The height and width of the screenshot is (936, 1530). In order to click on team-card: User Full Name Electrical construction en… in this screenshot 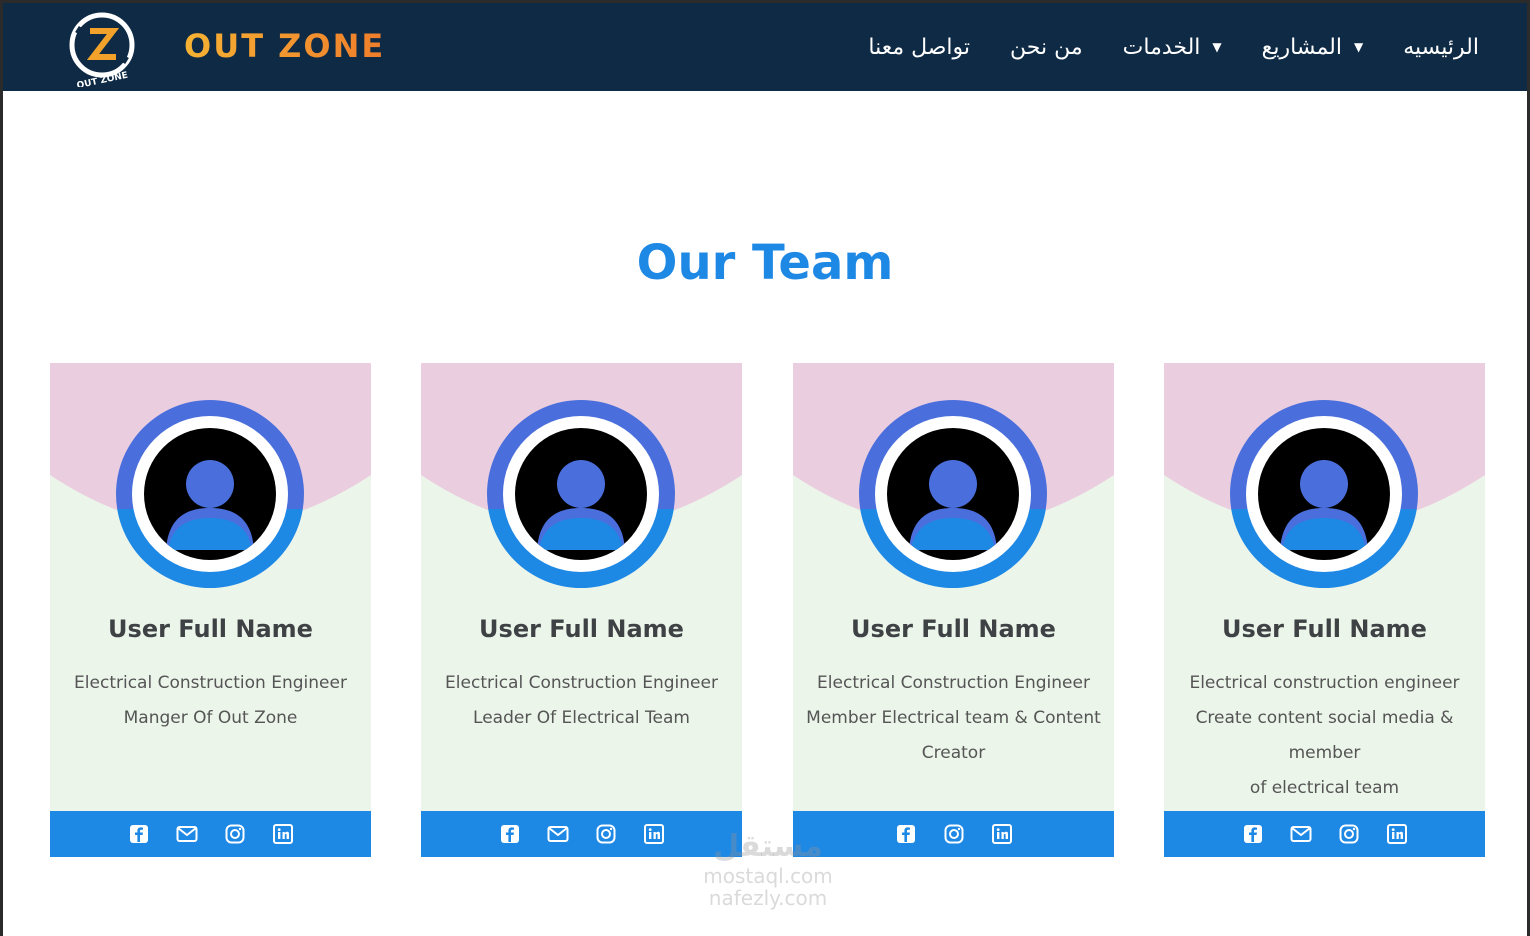, I will do `click(1324, 610)`.